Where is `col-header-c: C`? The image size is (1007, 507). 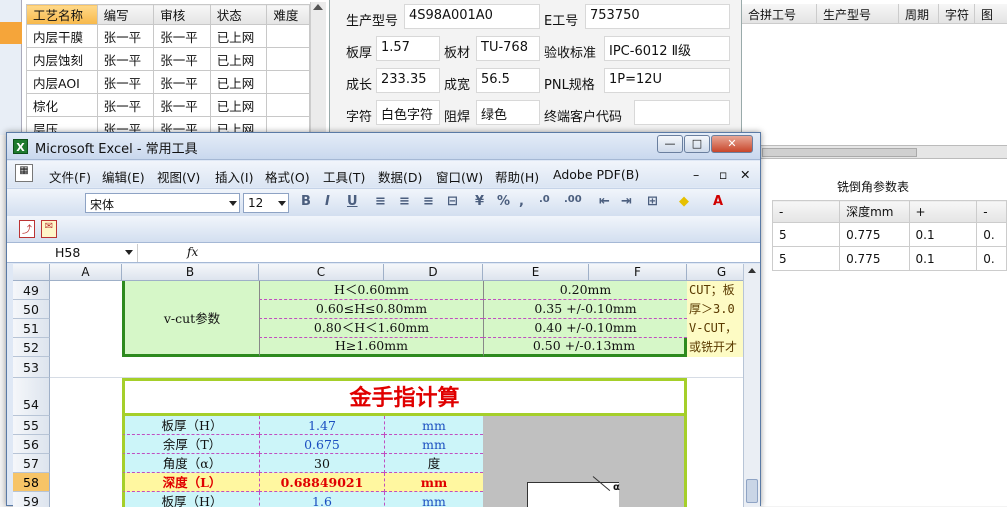
col-header-c: C is located at coordinates (321, 272).